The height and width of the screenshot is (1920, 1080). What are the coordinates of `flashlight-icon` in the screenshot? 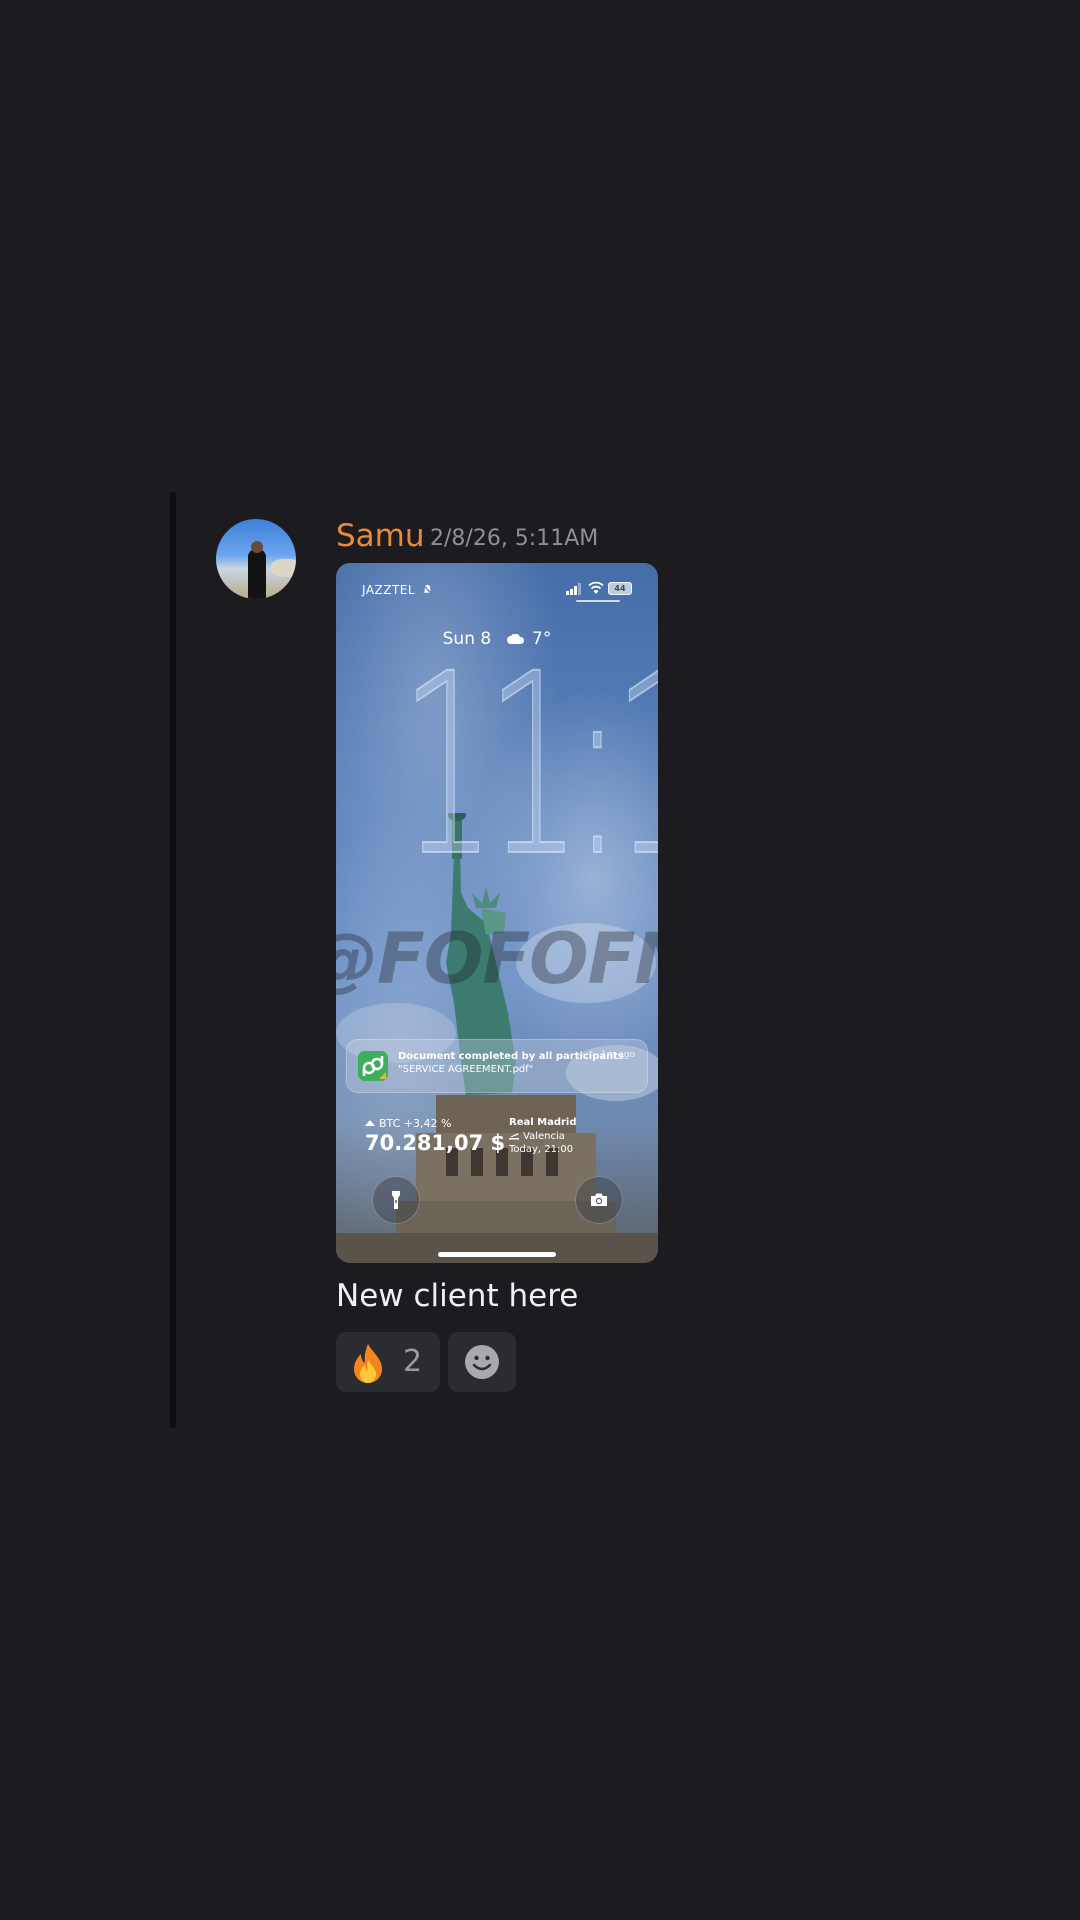 It's located at (396, 1200).